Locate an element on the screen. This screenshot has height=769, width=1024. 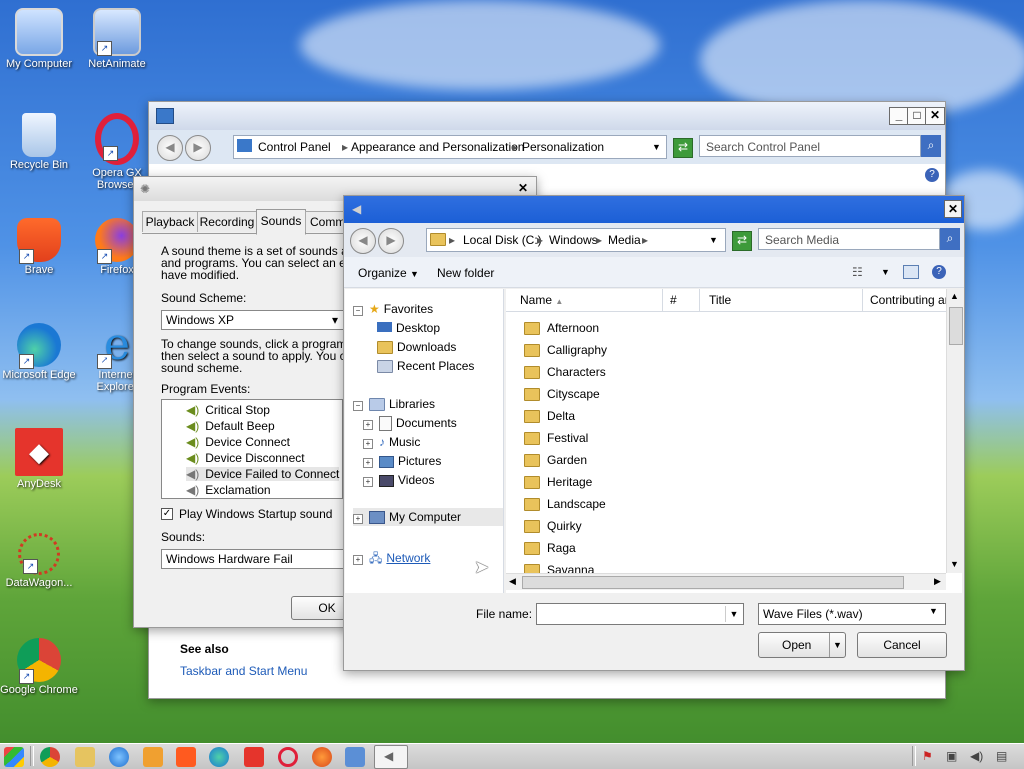
tree-network: + 🖧 Network is located at coordinates (391, 559).